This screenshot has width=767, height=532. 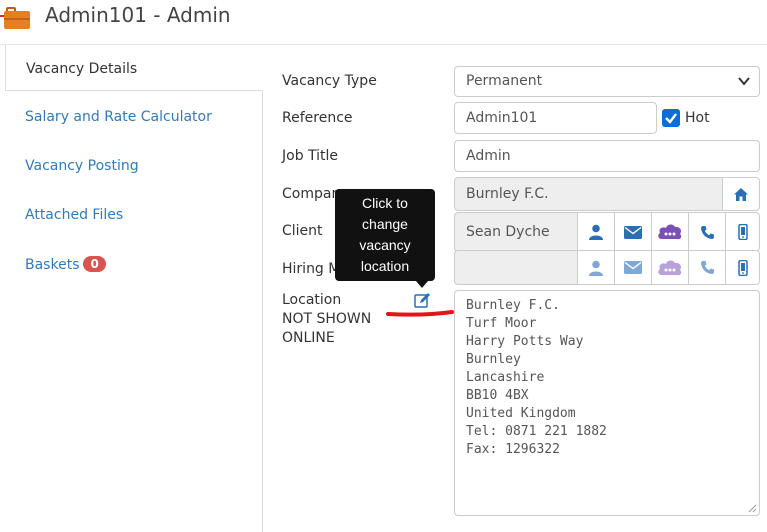 What do you see at coordinates (317, 118) in the screenshot?
I see `reference-label: Reference` at bounding box center [317, 118].